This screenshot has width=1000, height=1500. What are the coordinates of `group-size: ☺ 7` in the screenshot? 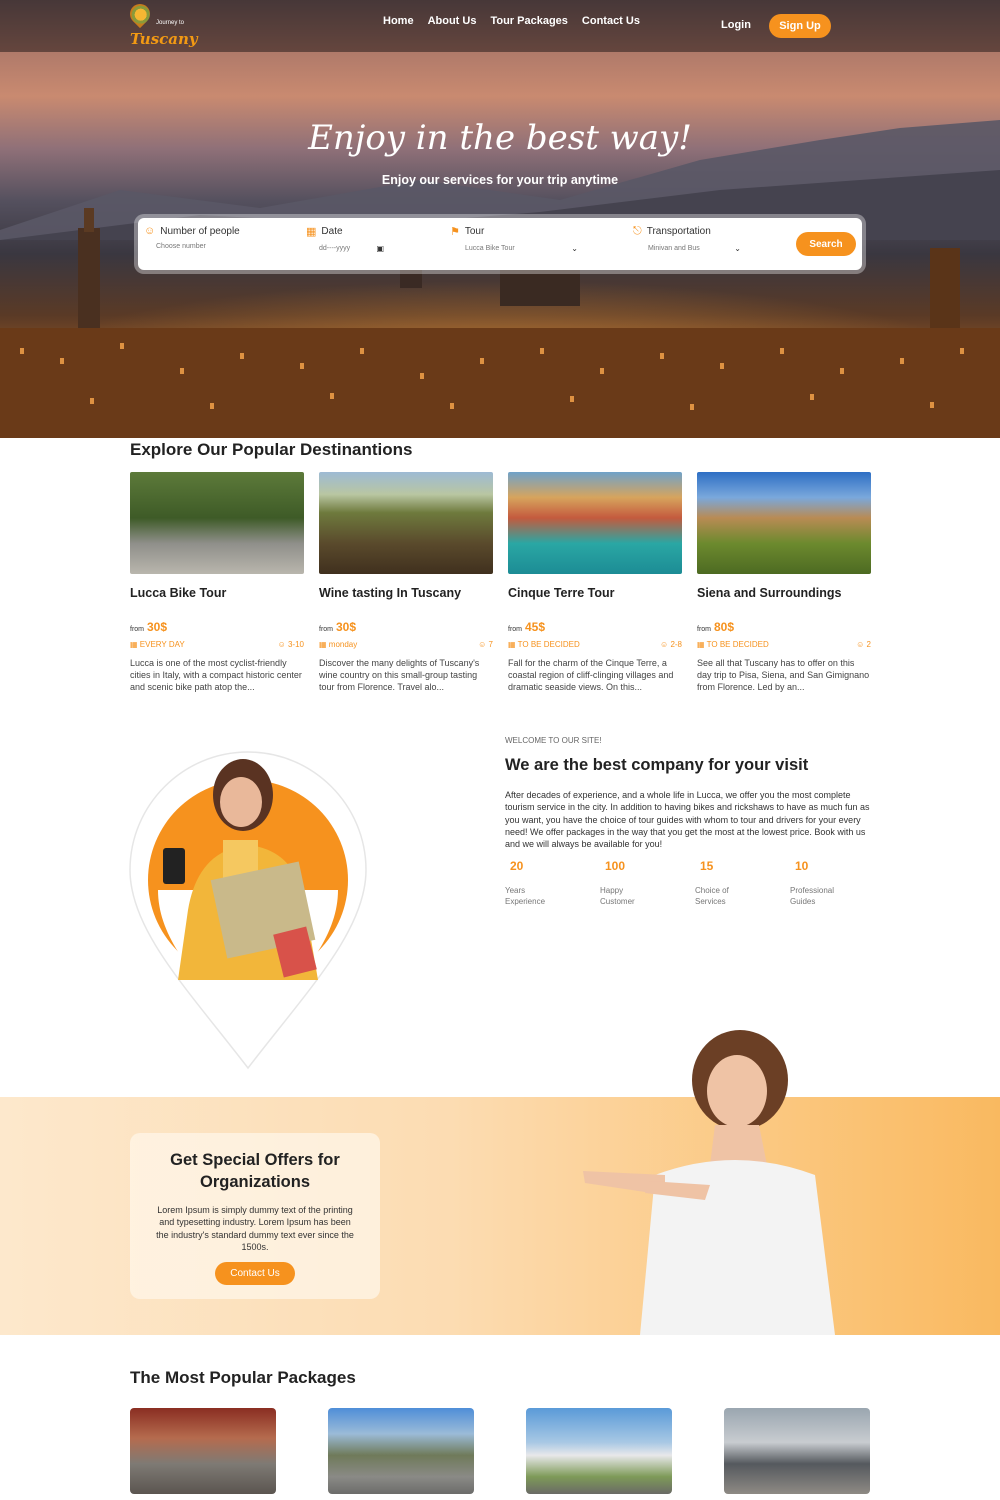 It's located at (485, 644).